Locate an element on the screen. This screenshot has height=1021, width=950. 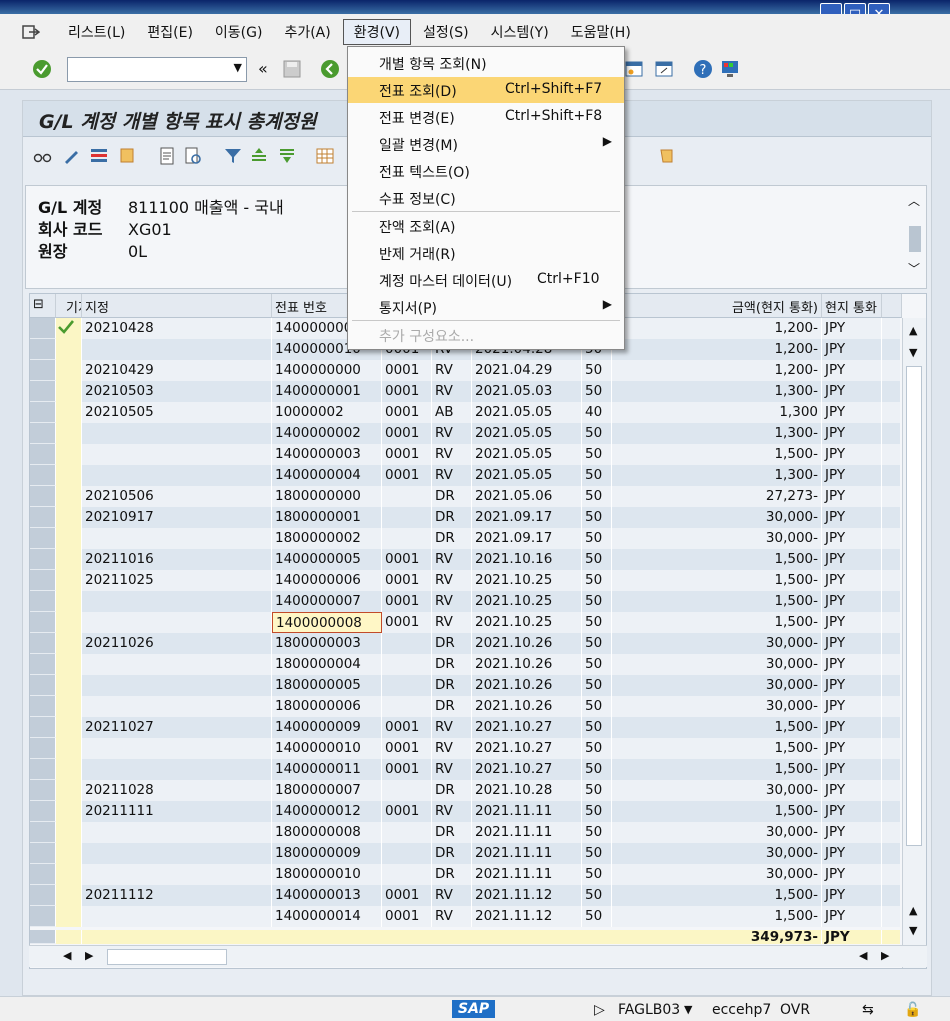
cell-doc-number: 1800000010 is located at coordinates (327, 874).